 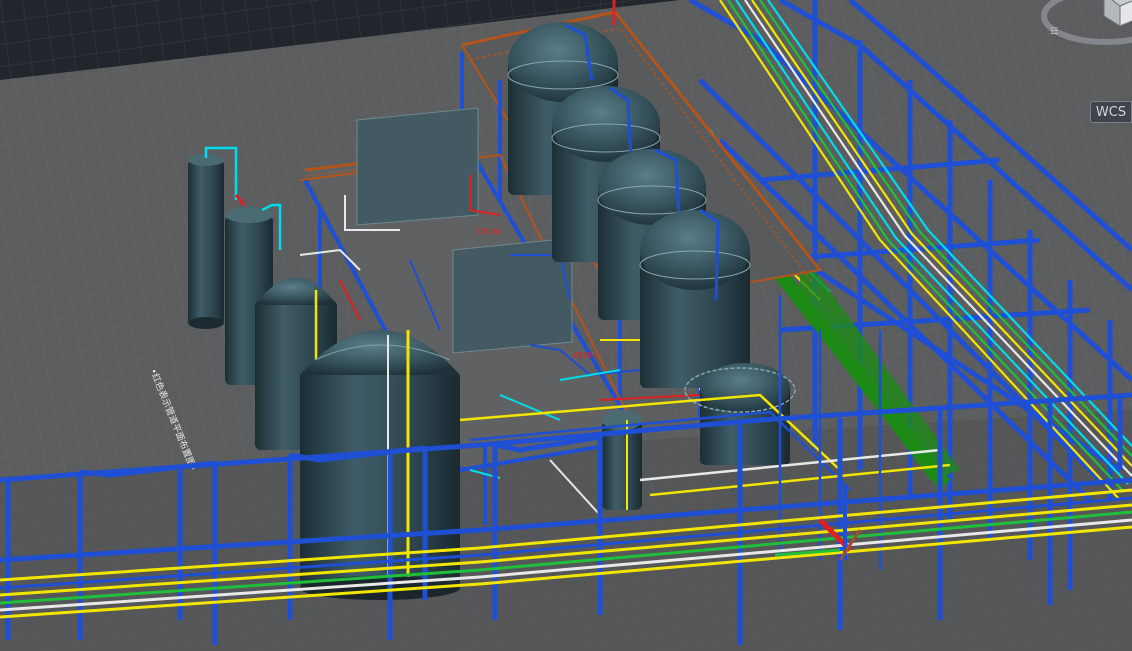 What do you see at coordinates (488, 230) in the screenshot?
I see `svg-text: P0103` at bounding box center [488, 230].